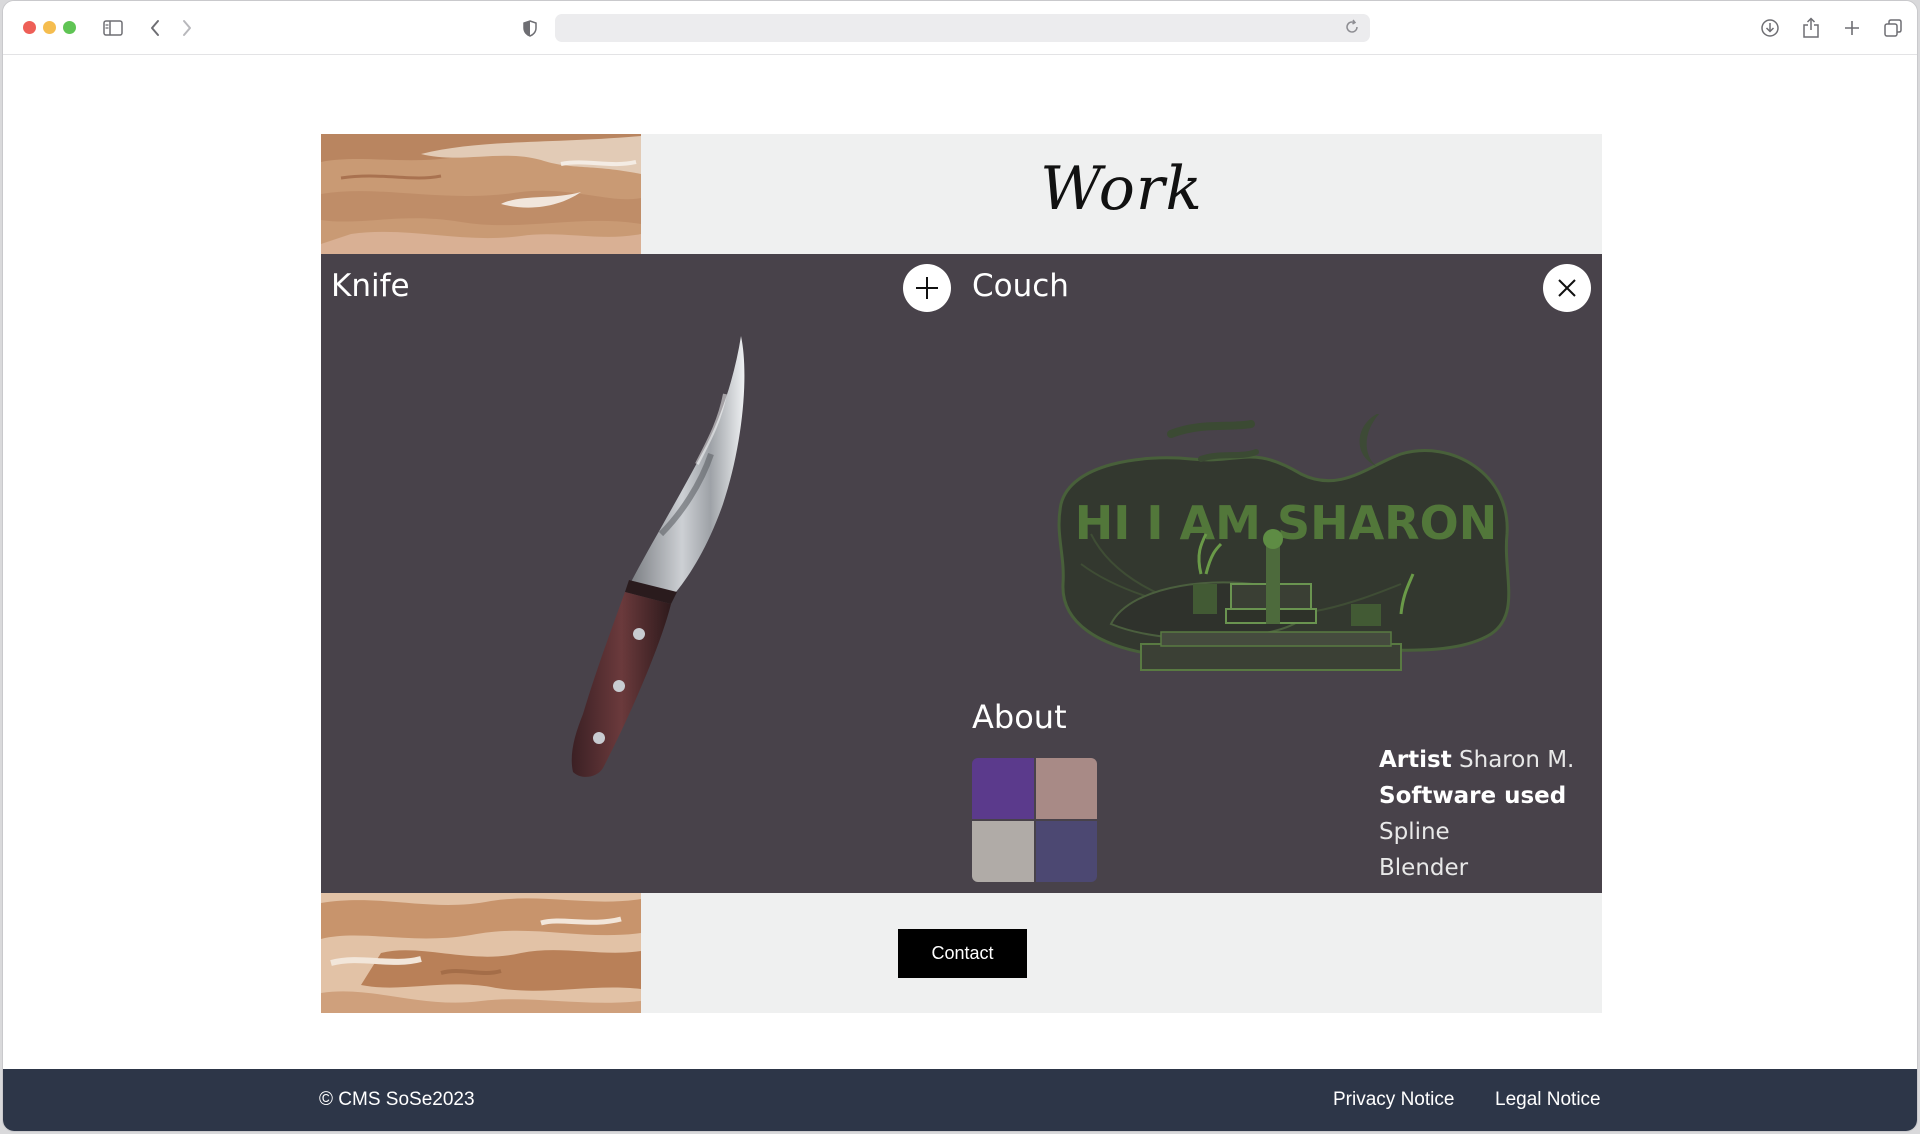 Image resolution: width=1920 pixels, height=1134 pixels. Describe the element at coordinates (69, 27) in the screenshot. I see `zoom-window-button` at that location.